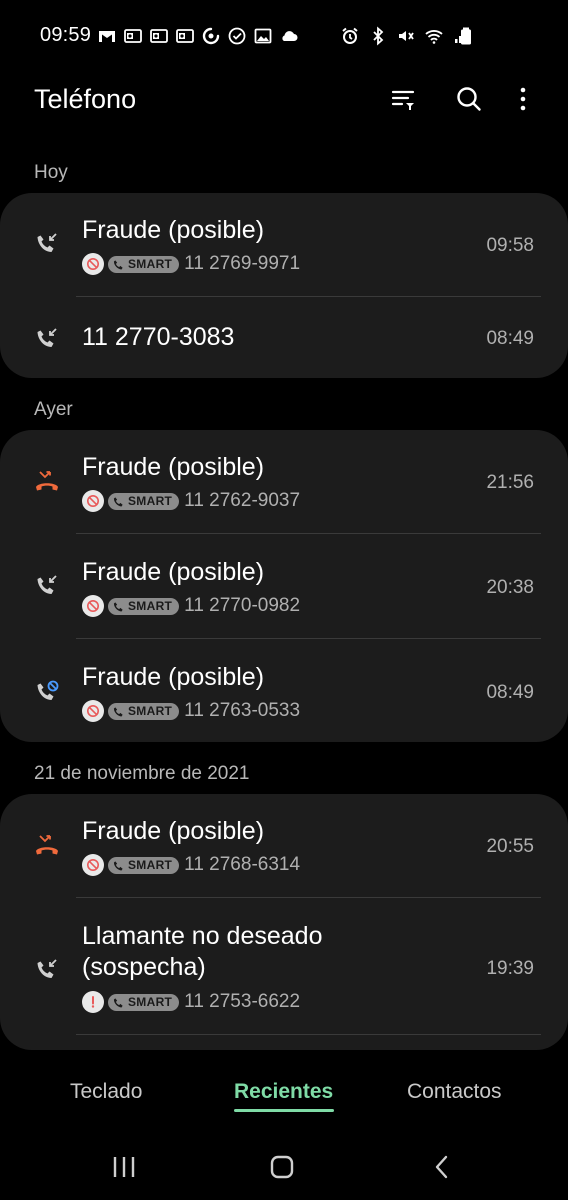 The width and height of the screenshot is (568, 1200). I want to click on caller-meta: SMART 11 2769-9971, so click(191, 264).